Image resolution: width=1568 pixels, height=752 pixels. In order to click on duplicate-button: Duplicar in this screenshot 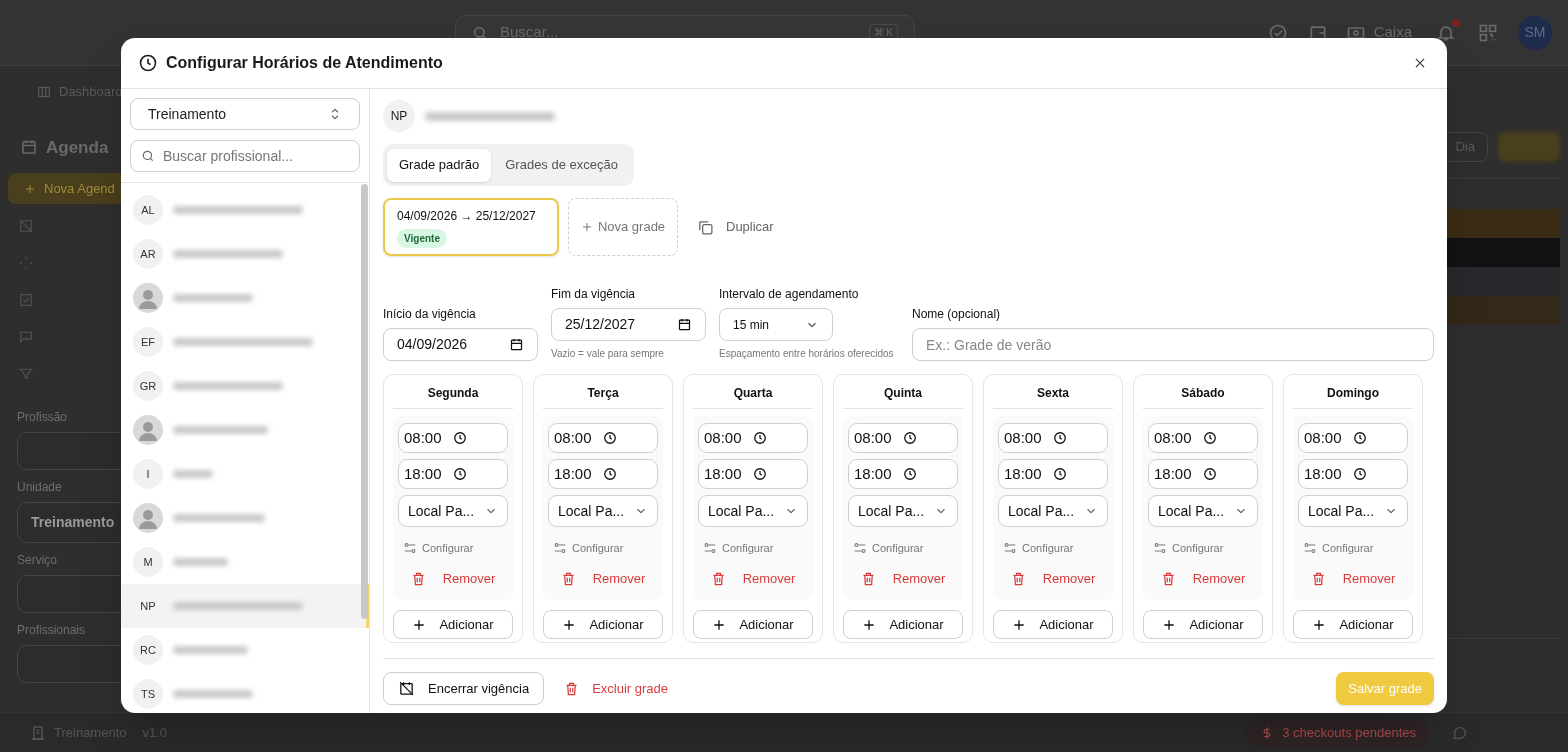, I will do `click(735, 227)`.